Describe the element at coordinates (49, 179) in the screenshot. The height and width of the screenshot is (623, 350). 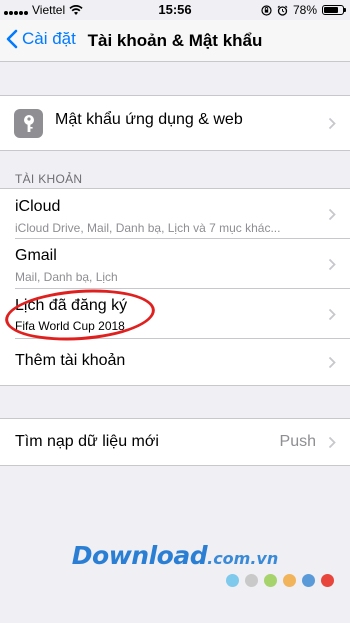
I see `accounts-section-header: TÀI KHOẢN` at that location.